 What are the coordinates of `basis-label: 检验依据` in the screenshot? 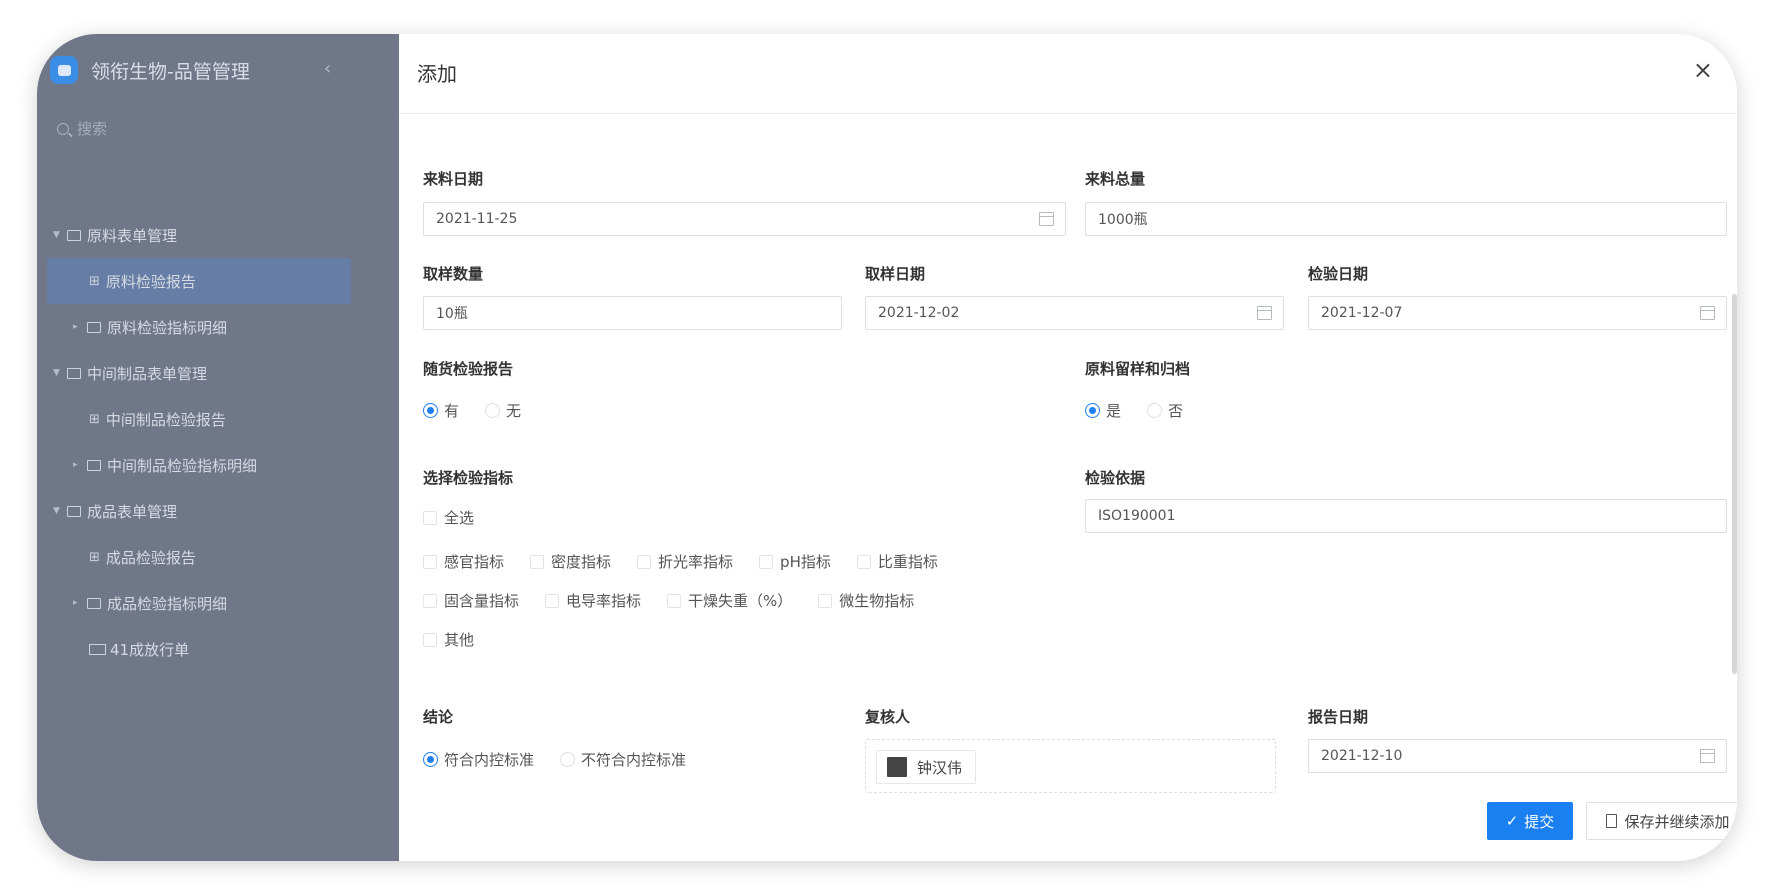 It's located at (1115, 478).